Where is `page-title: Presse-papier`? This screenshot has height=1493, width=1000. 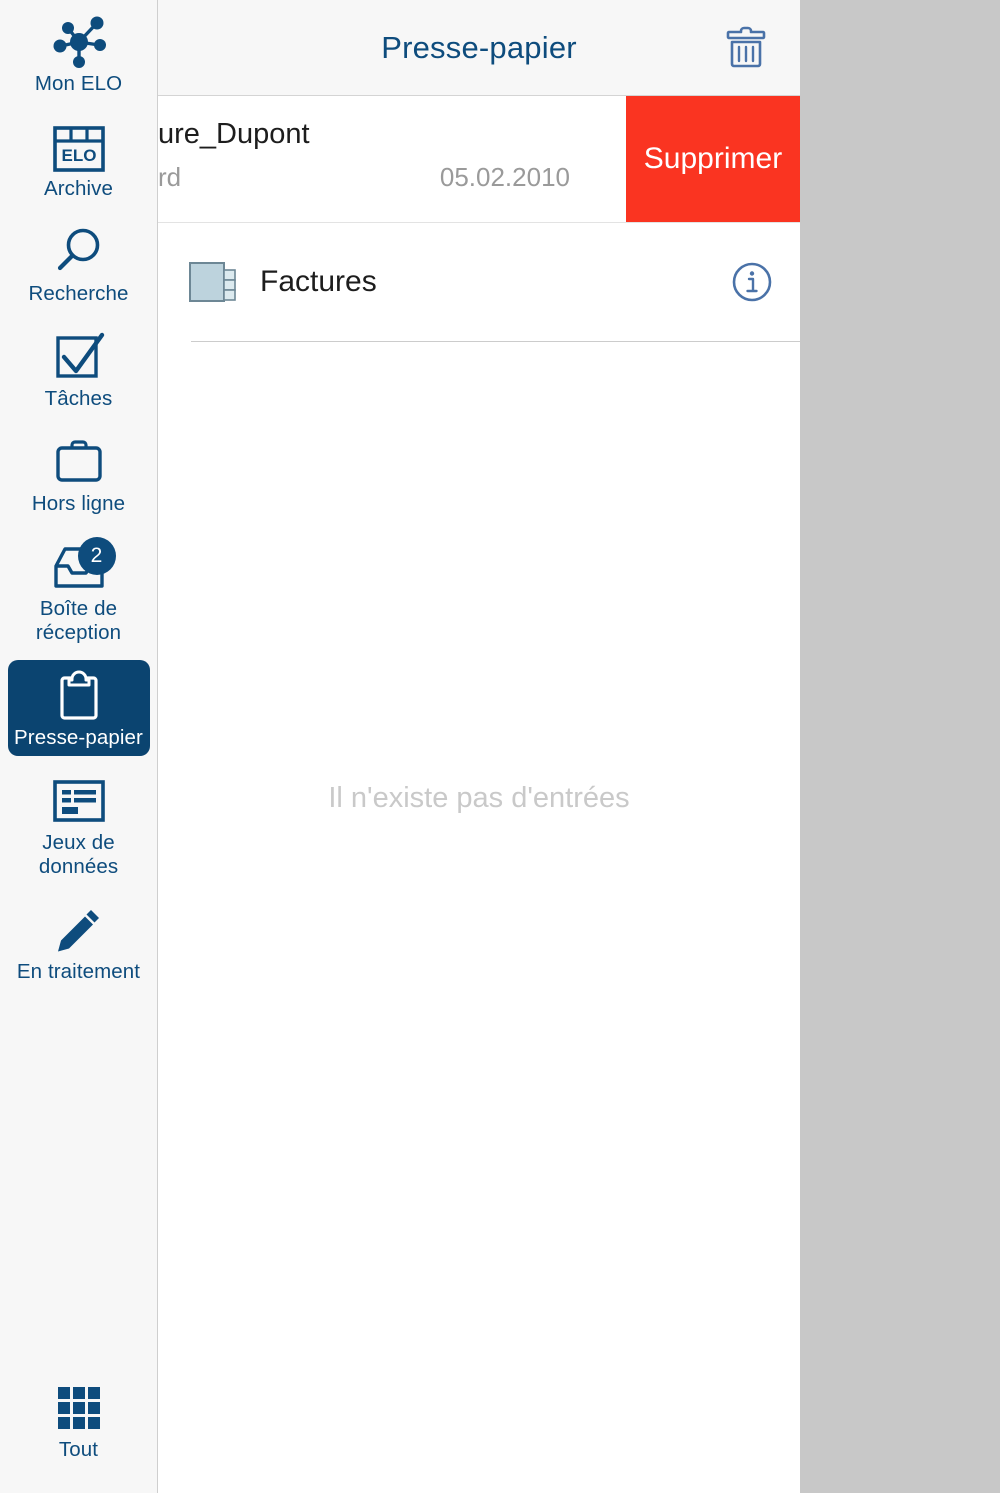 page-title: Presse-papier is located at coordinates (479, 47).